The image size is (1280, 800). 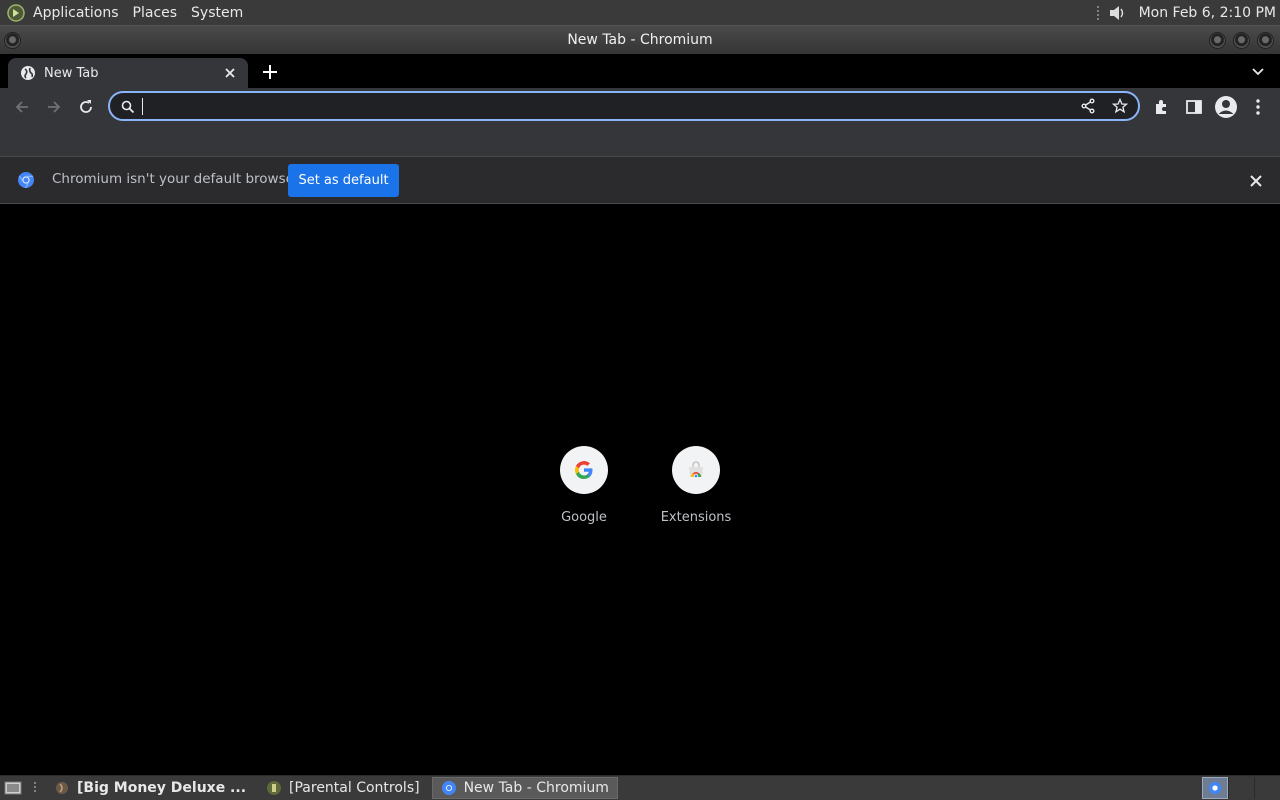 I want to click on clock: Mon Feb 6, 2:10 PM, so click(x=1207, y=13).